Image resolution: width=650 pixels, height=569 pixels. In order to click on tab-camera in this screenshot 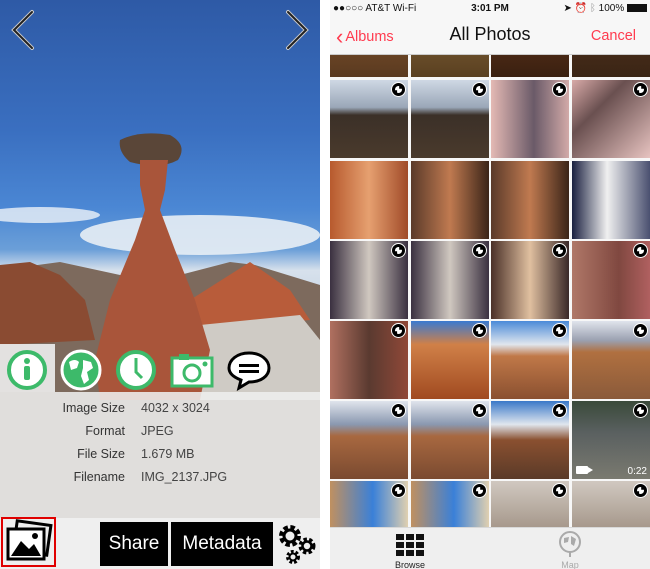, I will do `click(191, 370)`.